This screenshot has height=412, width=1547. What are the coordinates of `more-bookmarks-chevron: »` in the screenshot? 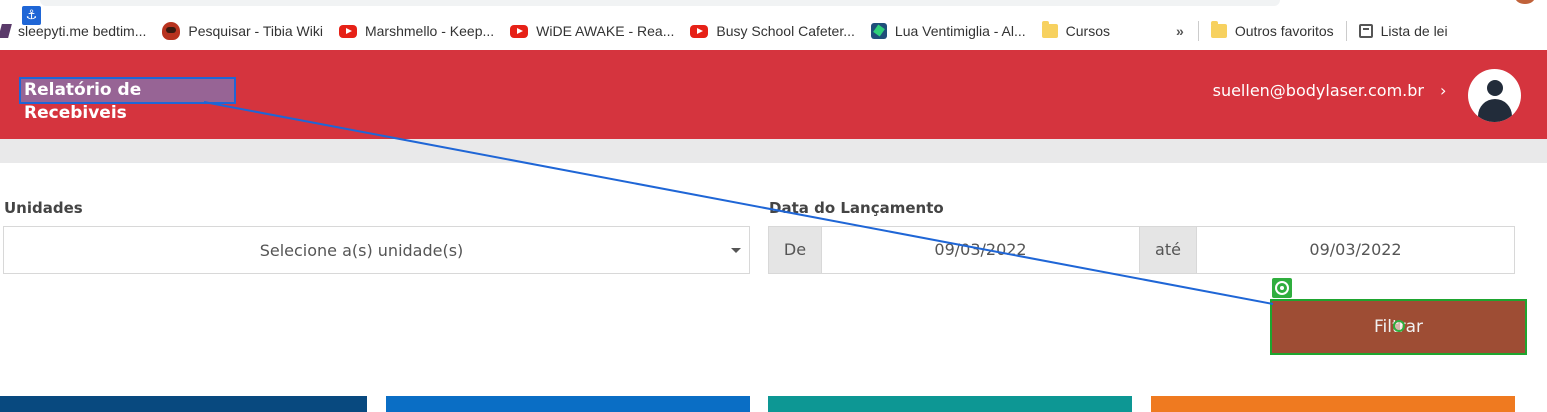 It's located at (1180, 31).